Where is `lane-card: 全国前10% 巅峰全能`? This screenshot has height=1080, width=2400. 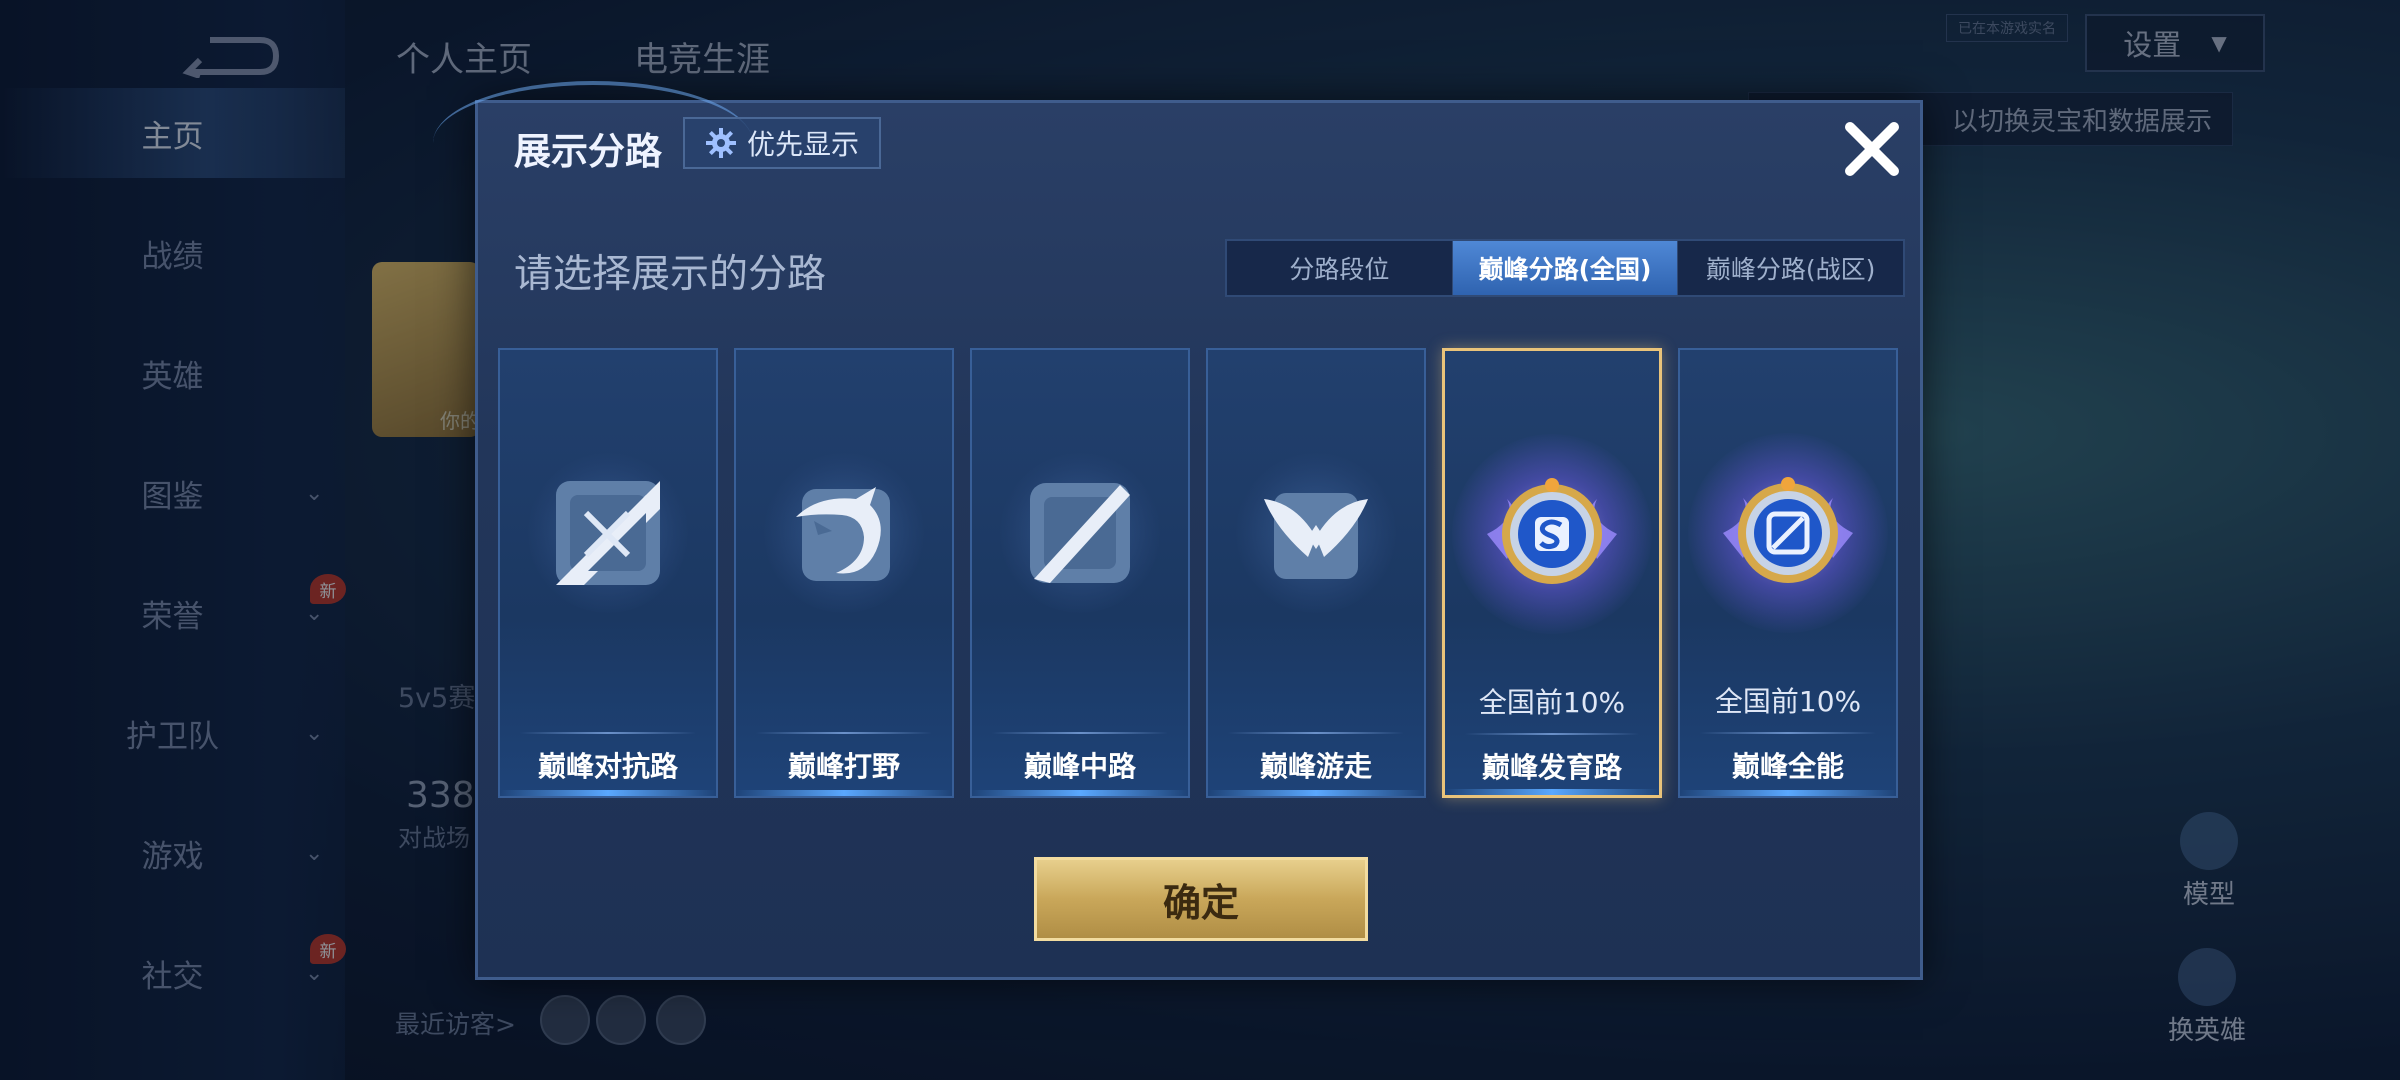 lane-card: 全国前10% 巅峰全能 is located at coordinates (1788, 573).